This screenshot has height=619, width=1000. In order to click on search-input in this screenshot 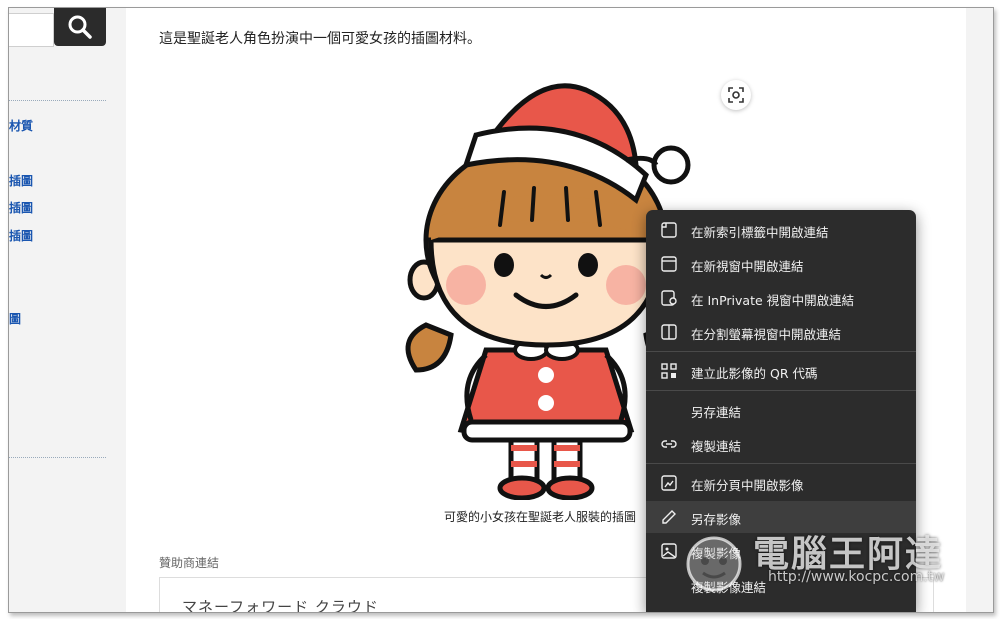, I will do `click(31, 30)`.